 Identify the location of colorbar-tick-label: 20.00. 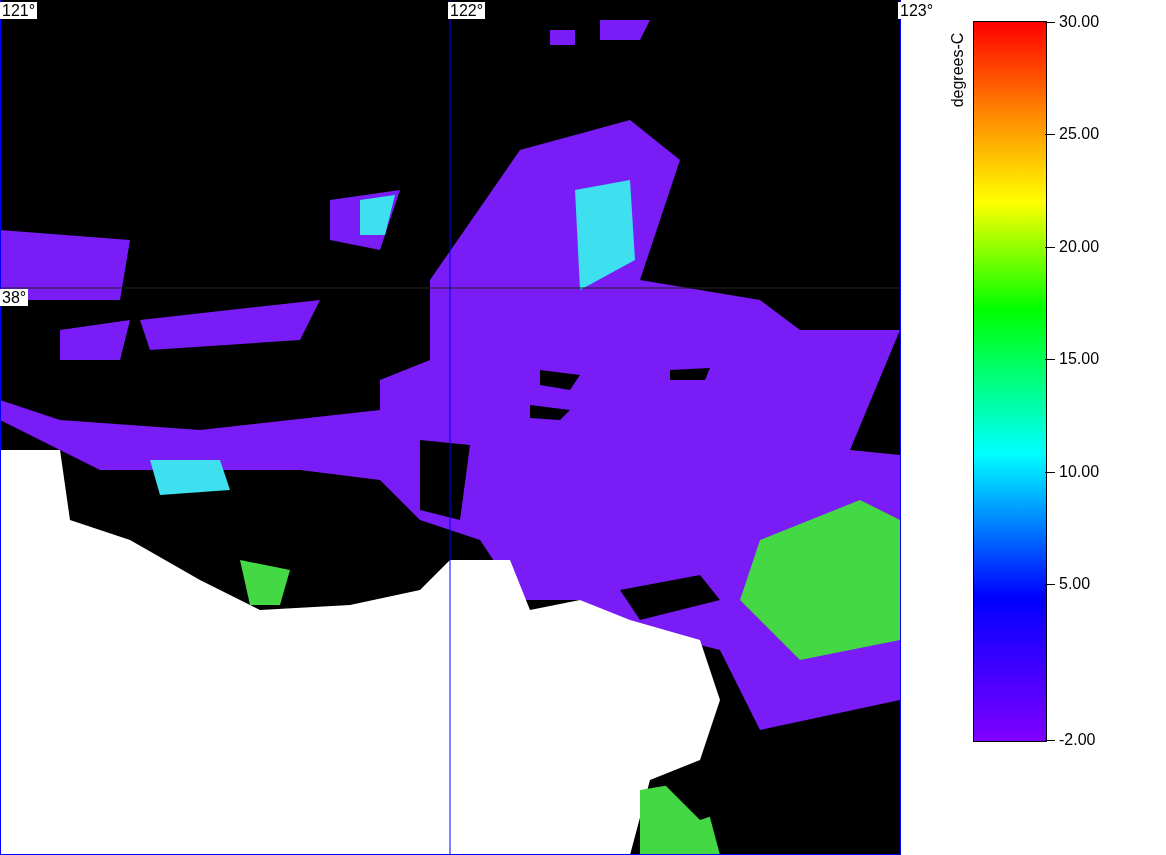
(1079, 247).